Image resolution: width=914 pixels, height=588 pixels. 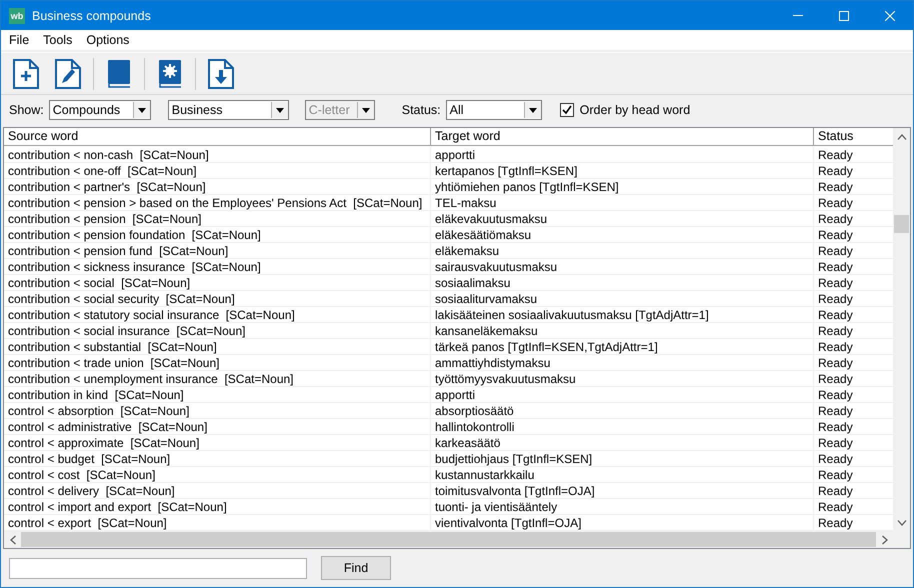 I want to click on table-cell: contribution < one-off [SCat=Noun], so click(x=217, y=170).